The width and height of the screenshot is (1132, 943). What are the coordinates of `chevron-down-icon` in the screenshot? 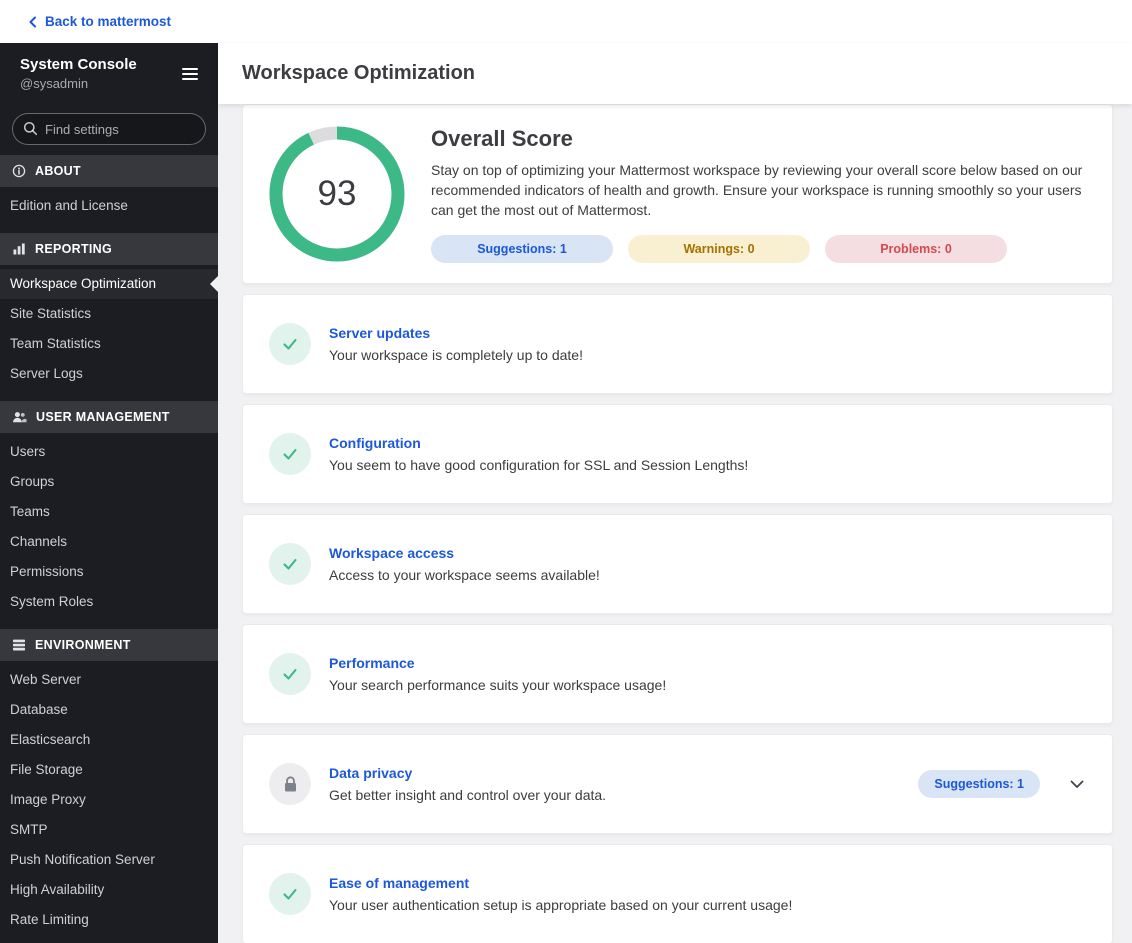 It's located at (1077, 784).